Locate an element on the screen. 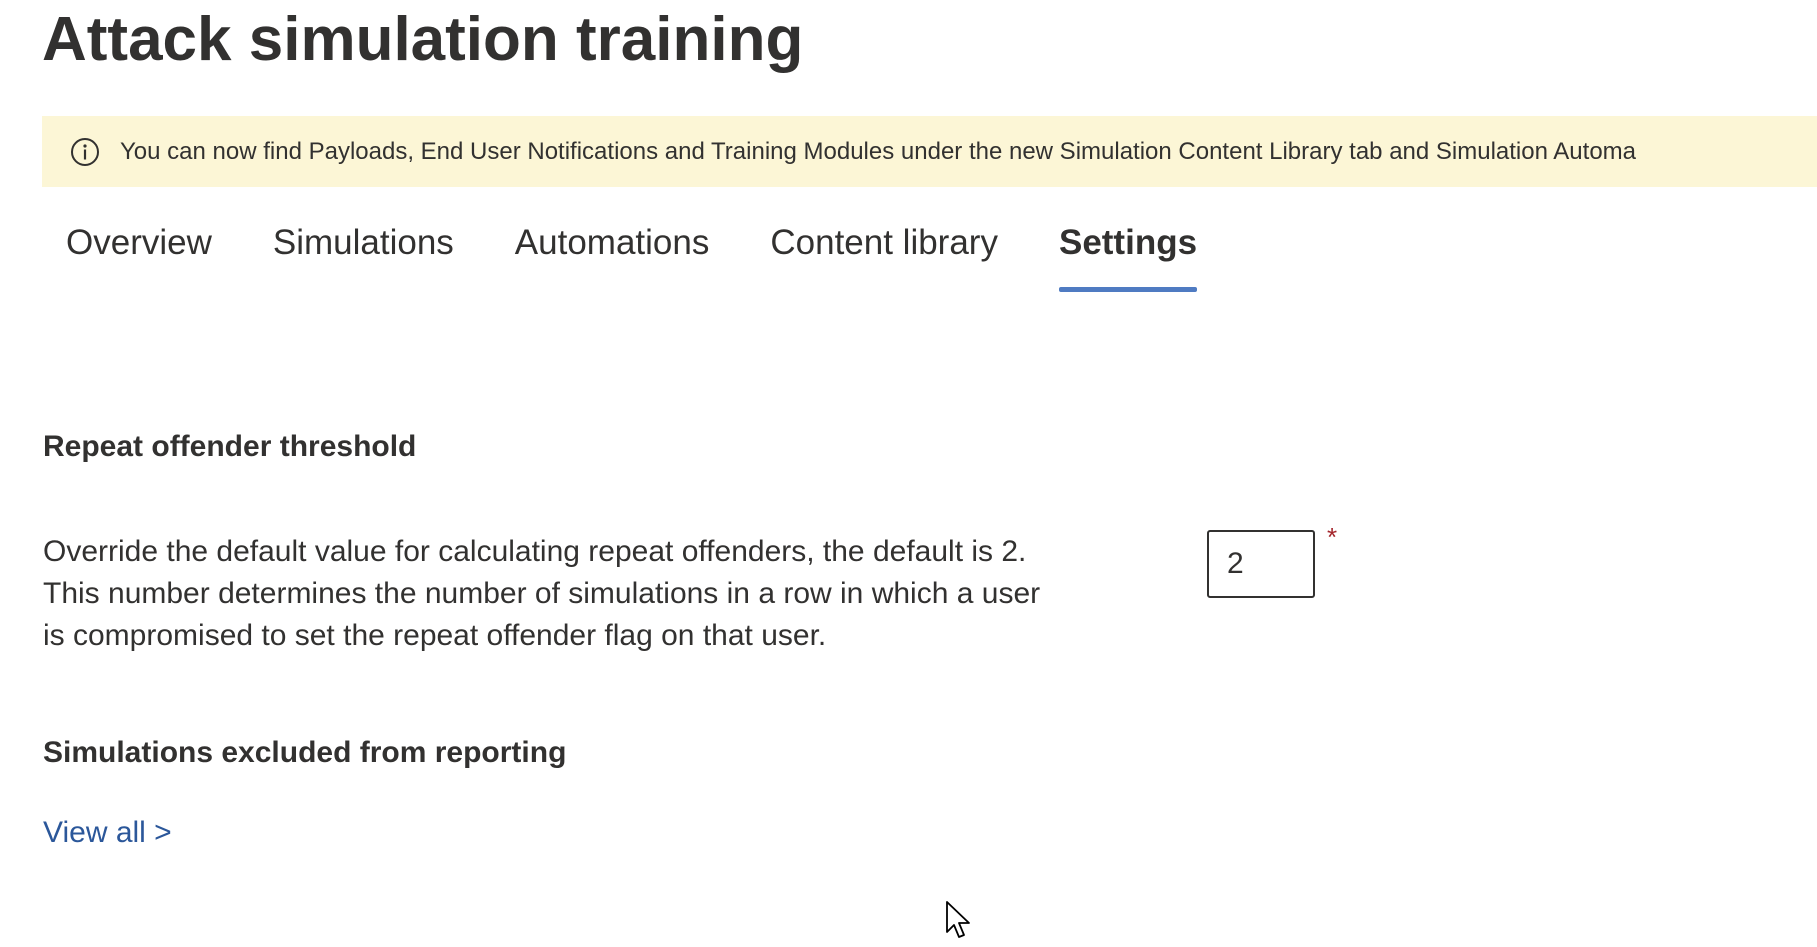 This screenshot has width=1817, height=947. view-all-link: View all > is located at coordinates (107, 833).